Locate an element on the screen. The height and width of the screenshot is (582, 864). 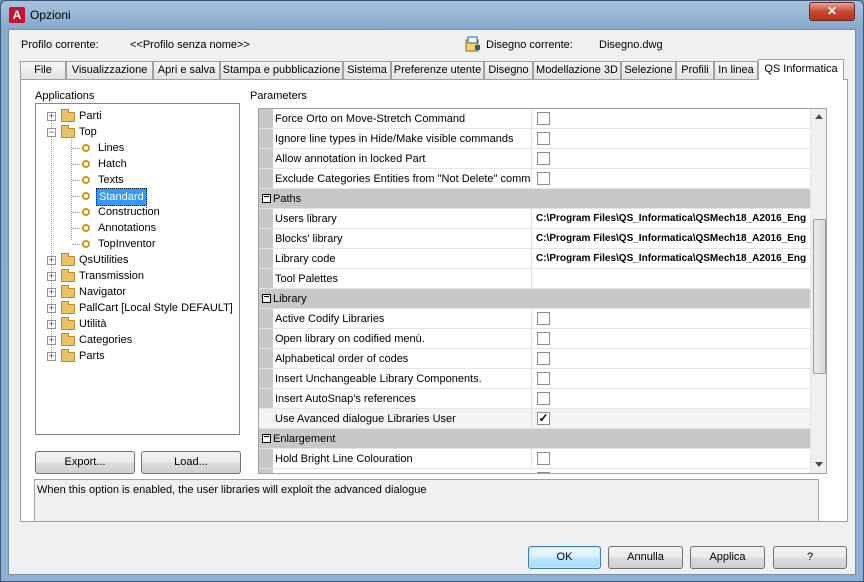
applications-label: Applications is located at coordinates (65, 96).